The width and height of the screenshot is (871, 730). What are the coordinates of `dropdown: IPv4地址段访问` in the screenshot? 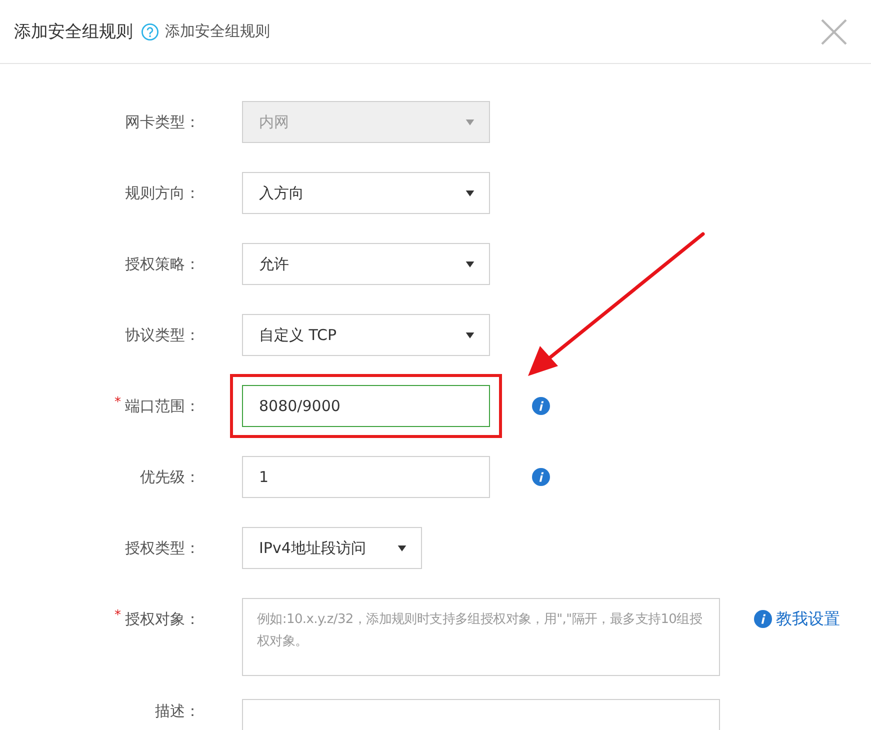 It's located at (332, 548).